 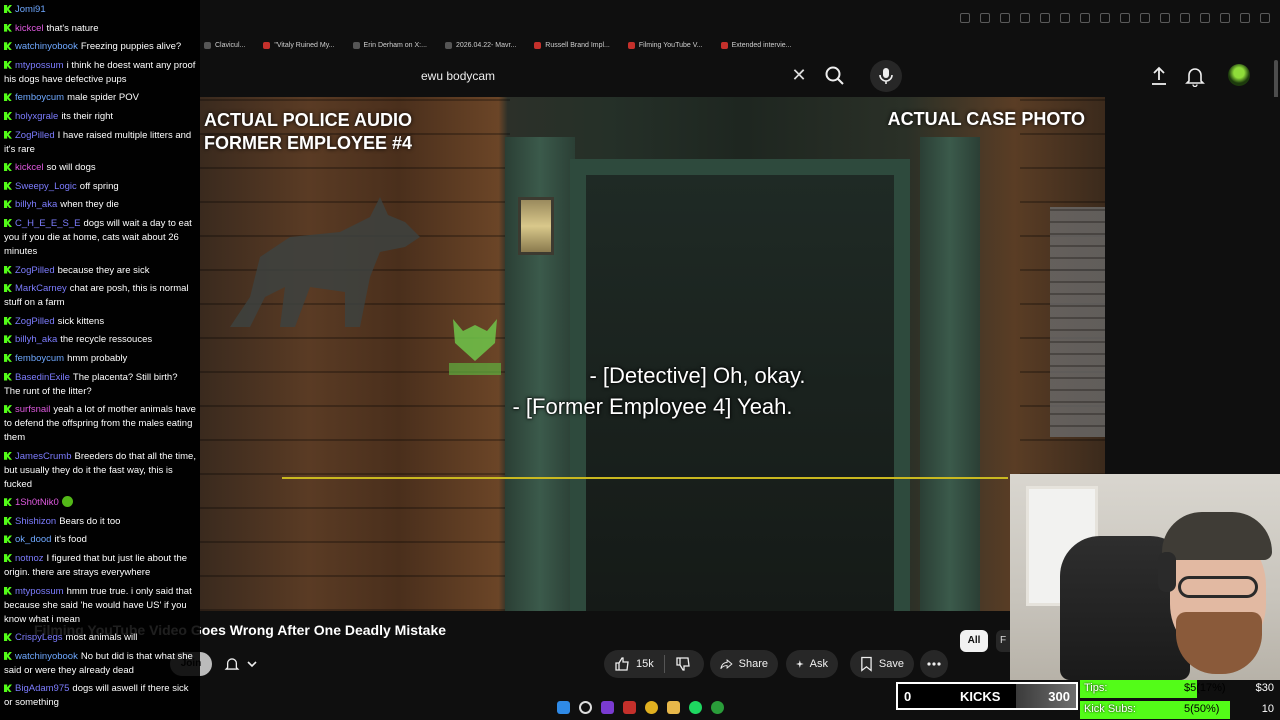 What do you see at coordinates (866, 664) in the screenshot?
I see `bookmark-save-icon` at bounding box center [866, 664].